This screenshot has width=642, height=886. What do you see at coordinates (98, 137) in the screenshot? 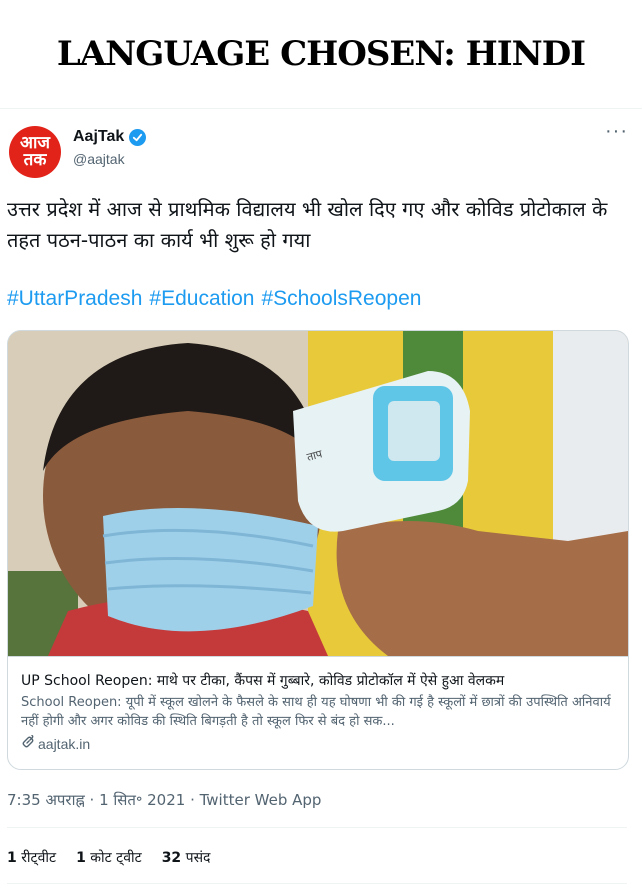
I see `author-name: AajTak` at bounding box center [98, 137].